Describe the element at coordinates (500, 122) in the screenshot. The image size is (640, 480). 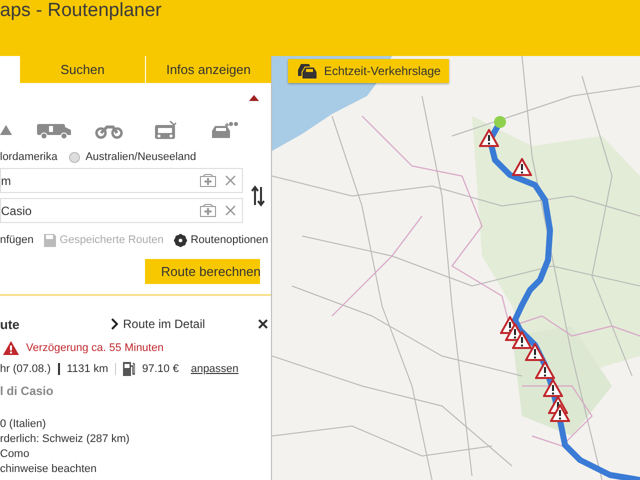
I see `start-point-icon` at that location.